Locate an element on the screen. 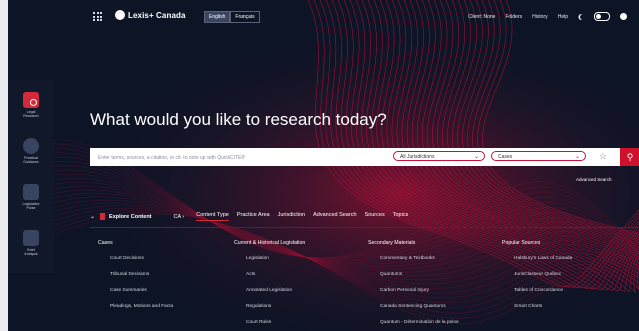 The image size is (639, 331). tab-practice-area: Practice Area is located at coordinates (253, 216).